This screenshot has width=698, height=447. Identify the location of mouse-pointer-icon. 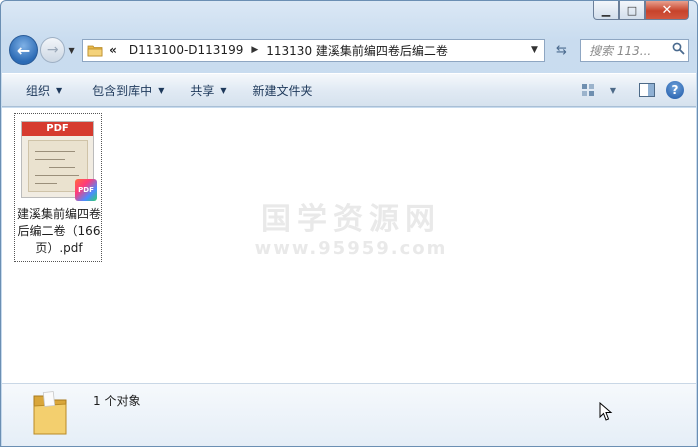
(606, 411).